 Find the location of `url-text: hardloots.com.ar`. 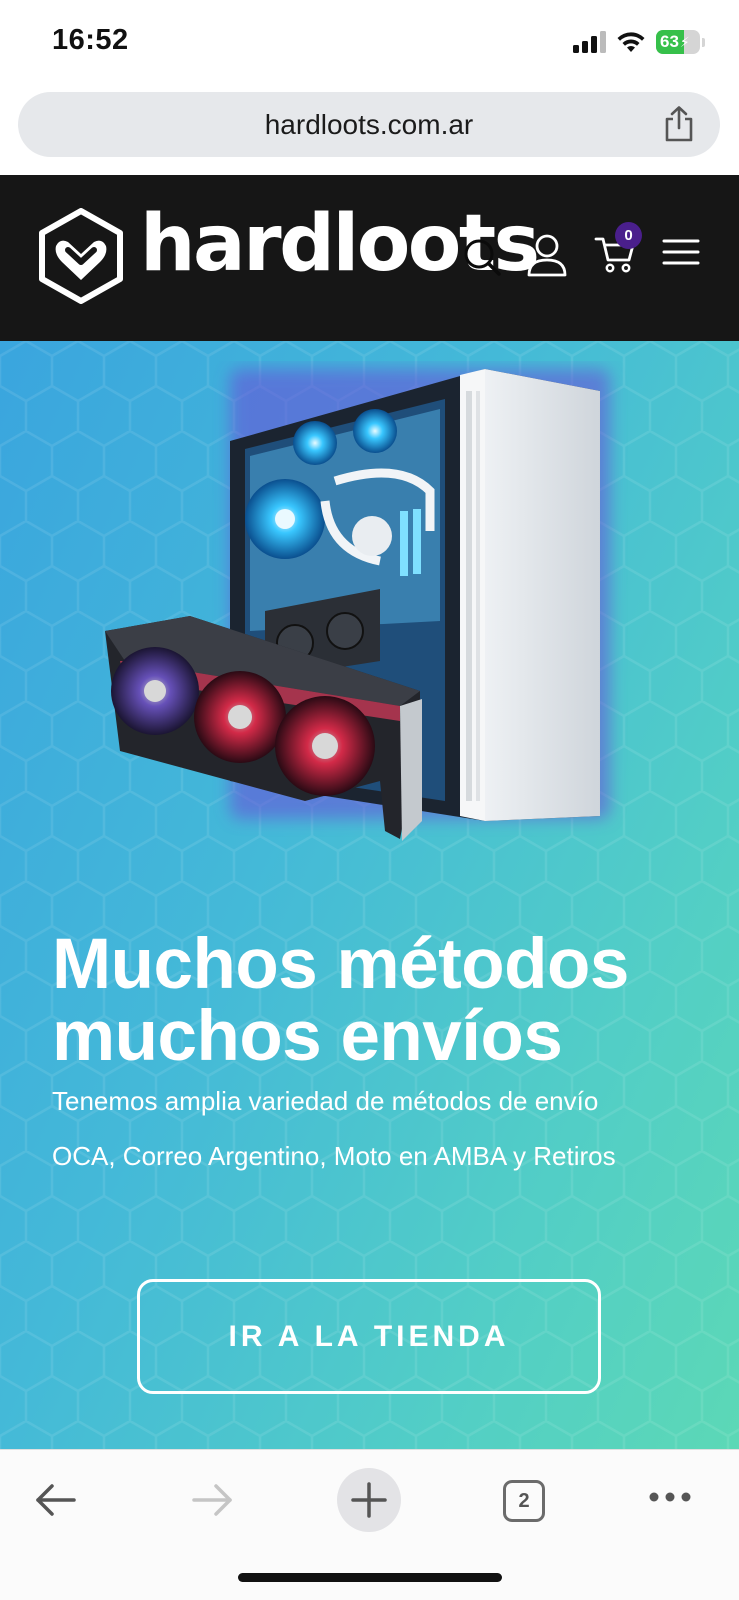

url-text: hardloots.com.ar is located at coordinates (369, 125).